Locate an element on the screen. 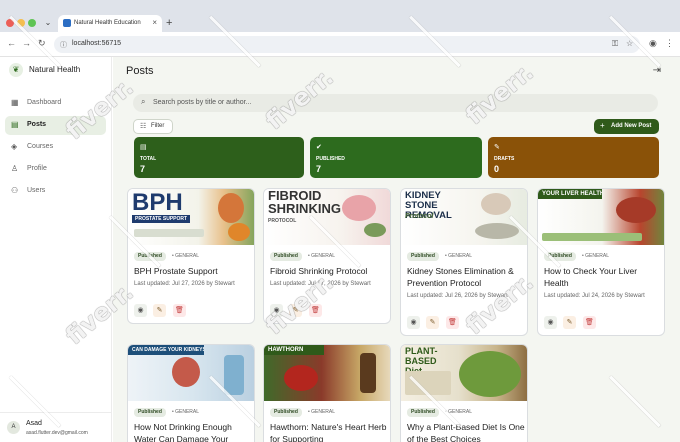 The image size is (680, 442). star-icon: ☆ is located at coordinates (629, 43).